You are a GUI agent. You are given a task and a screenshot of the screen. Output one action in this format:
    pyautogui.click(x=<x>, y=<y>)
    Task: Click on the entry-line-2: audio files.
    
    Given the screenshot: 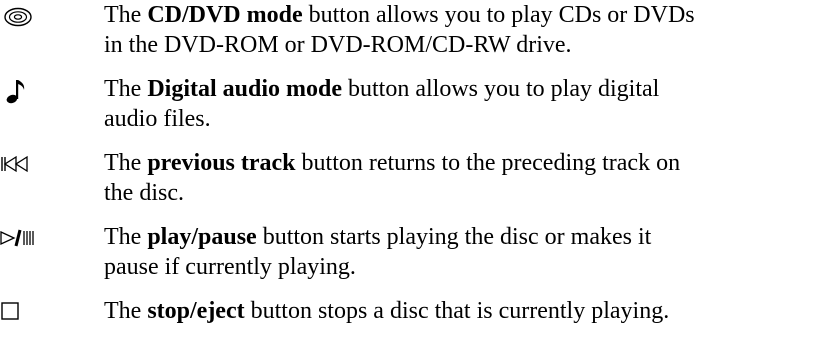 What is the action you would take?
    pyautogui.click(x=157, y=119)
    